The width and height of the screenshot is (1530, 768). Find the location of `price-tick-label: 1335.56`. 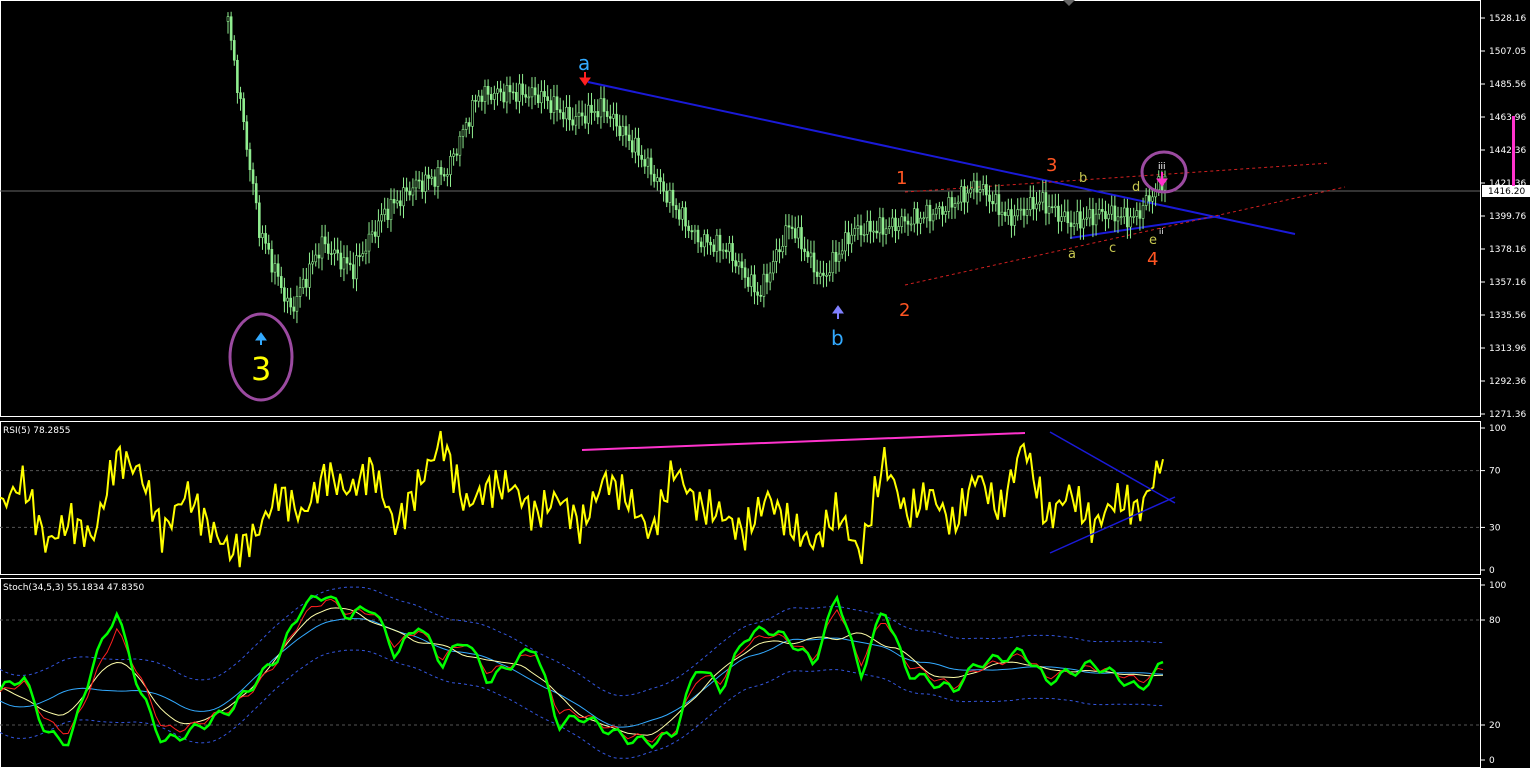

price-tick-label: 1335.56 is located at coordinates (1507, 316).